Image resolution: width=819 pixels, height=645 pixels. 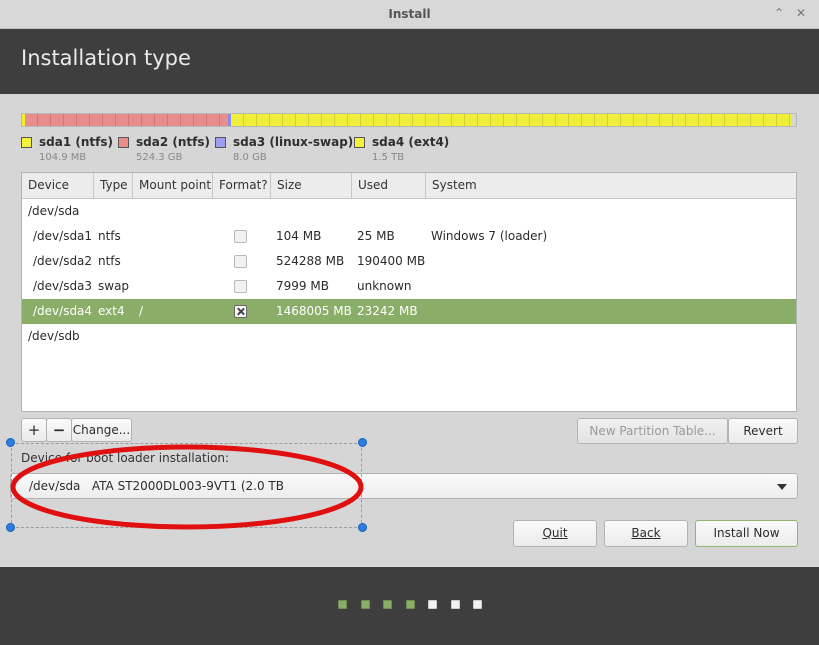 I want to click on install-now-label: Install Now, so click(x=746, y=533).